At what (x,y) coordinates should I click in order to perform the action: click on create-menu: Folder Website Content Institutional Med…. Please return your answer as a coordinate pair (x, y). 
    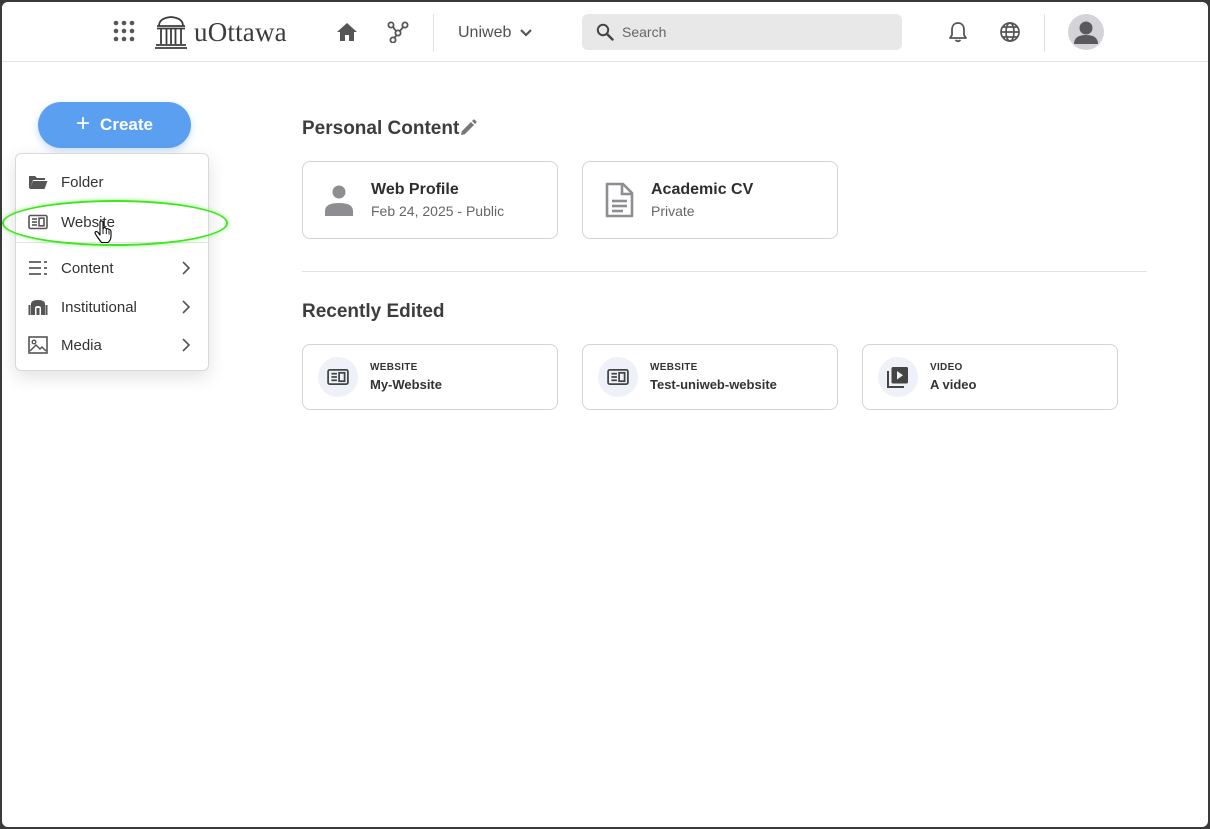
    Looking at the image, I should click on (112, 262).